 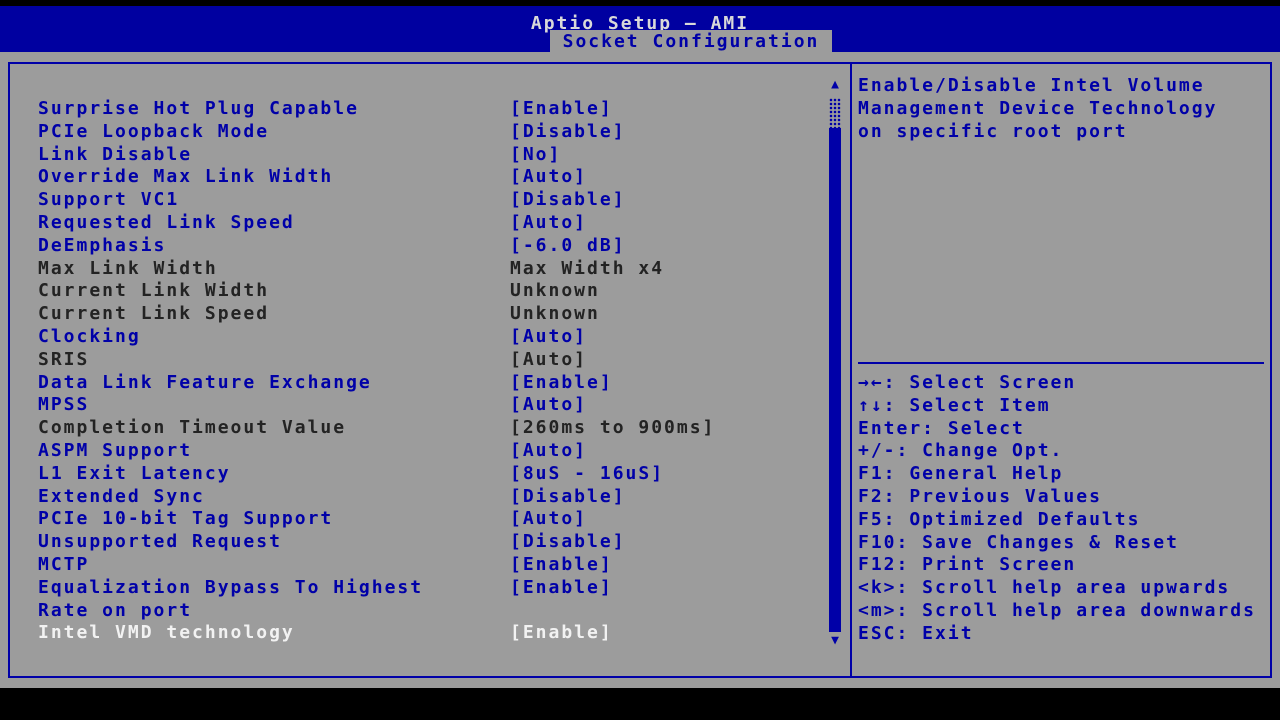 I want to click on option-label: Intel VMD technology, so click(x=166, y=633).